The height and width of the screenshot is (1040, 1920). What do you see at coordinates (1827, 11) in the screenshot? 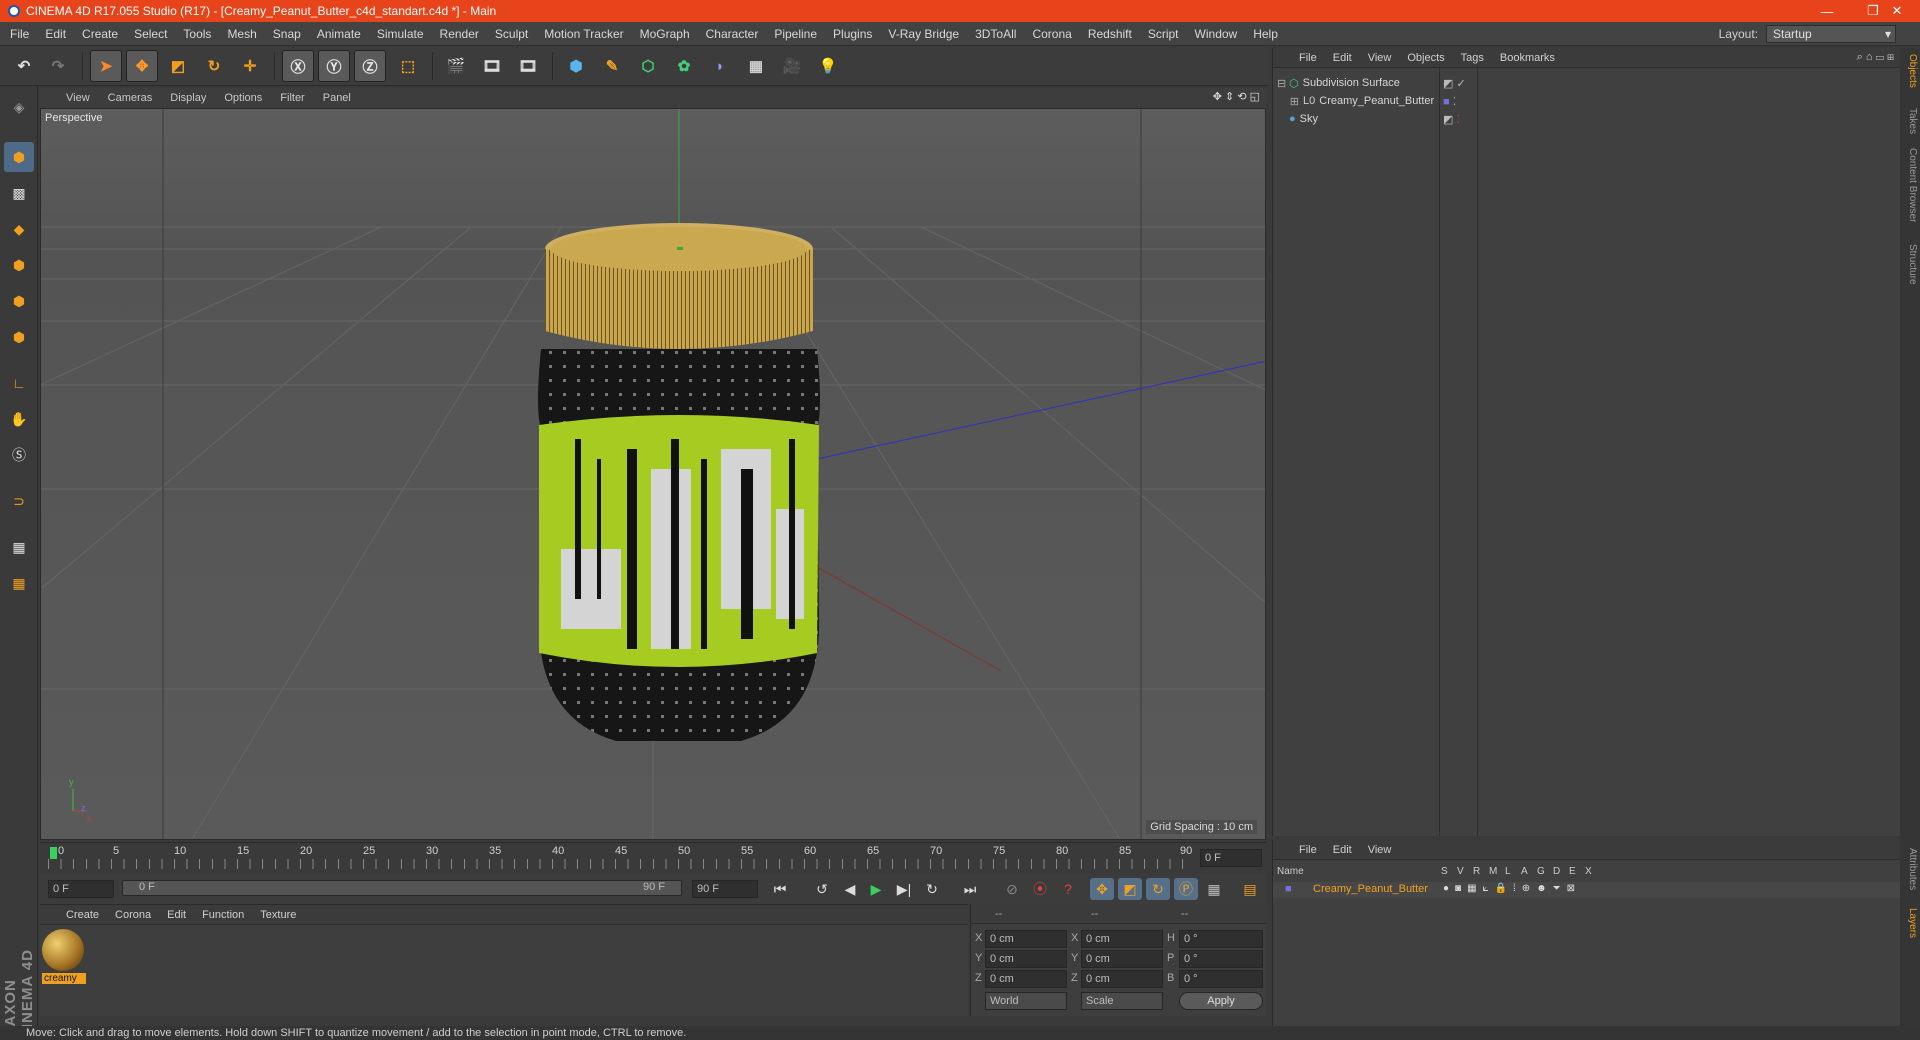
I see `minimize-button: —` at bounding box center [1827, 11].